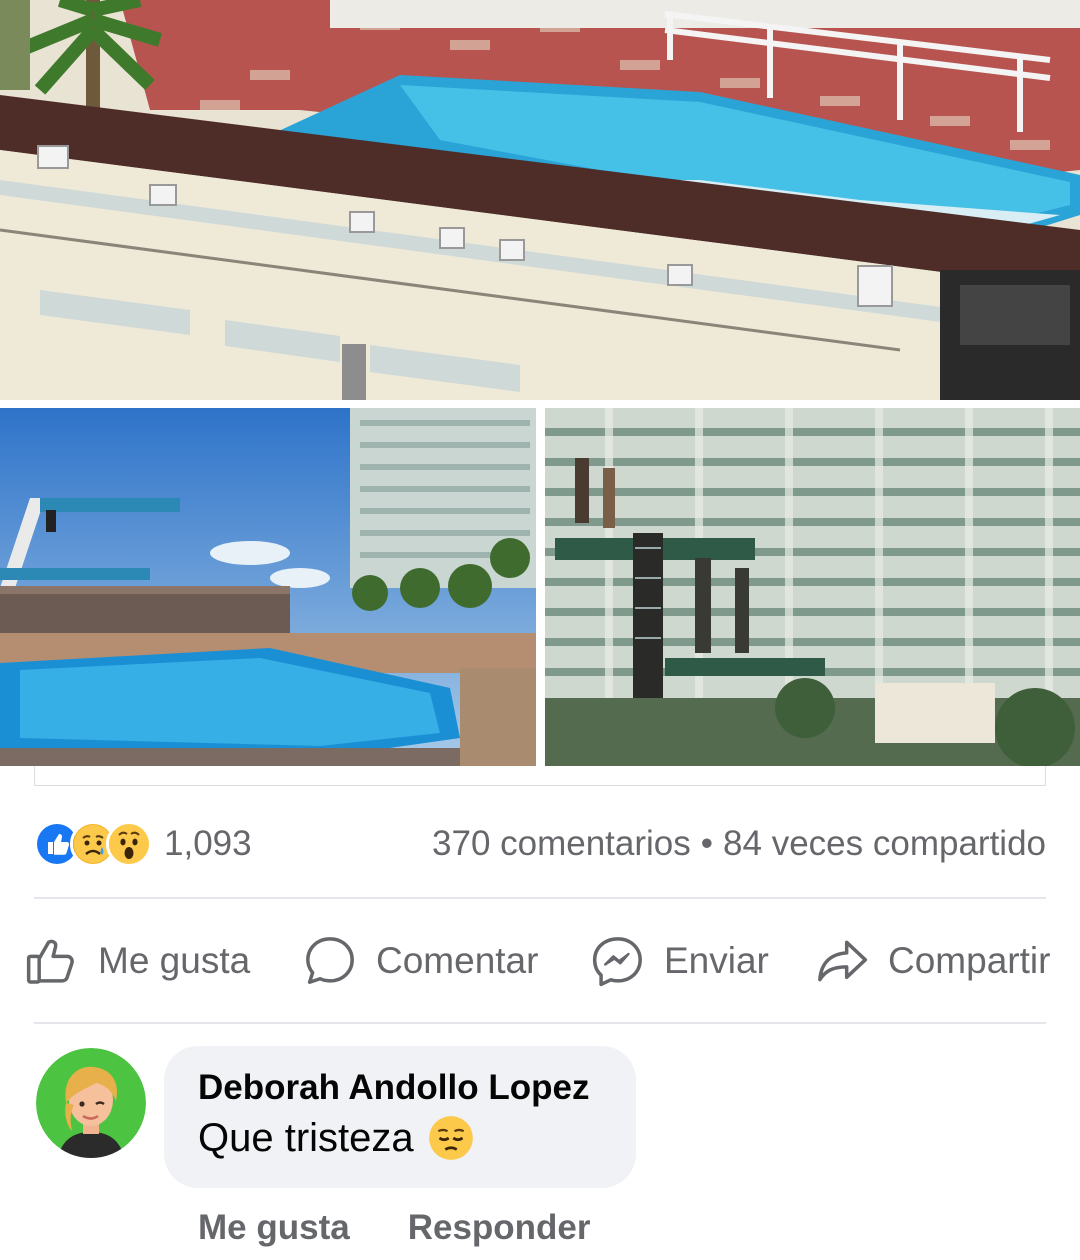 Image resolution: width=1080 pixels, height=1260 pixels. What do you see at coordinates (884, 843) in the screenshot?
I see `shares-count: 84 veces compartido` at bounding box center [884, 843].